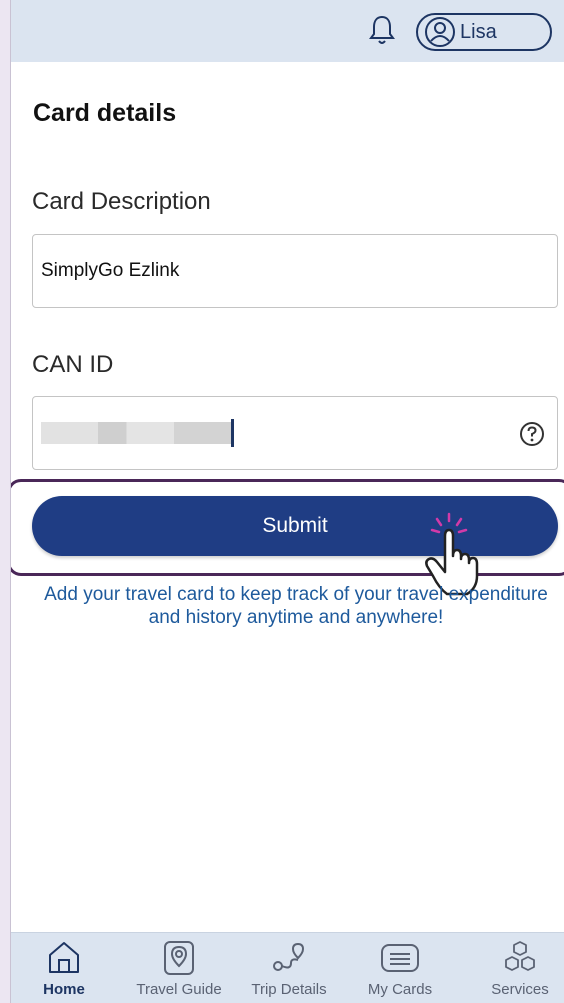 The image size is (564, 1003). Describe the element at coordinates (179, 989) in the screenshot. I see `nav-travel-guide-label: Travel Guide` at that location.